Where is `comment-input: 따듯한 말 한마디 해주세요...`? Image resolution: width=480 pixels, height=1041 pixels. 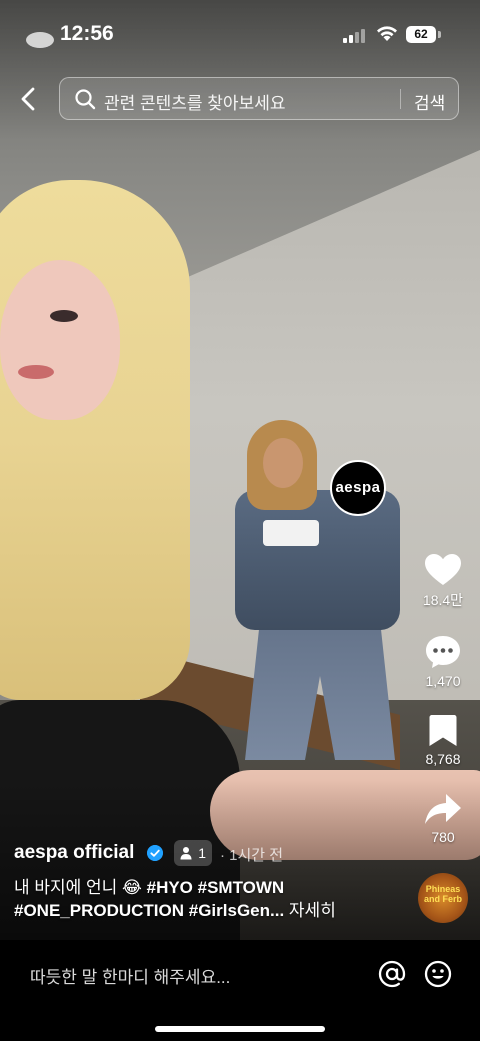 comment-input: 따듯한 말 한마디 해주세요... is located at coordinates (130, 975).